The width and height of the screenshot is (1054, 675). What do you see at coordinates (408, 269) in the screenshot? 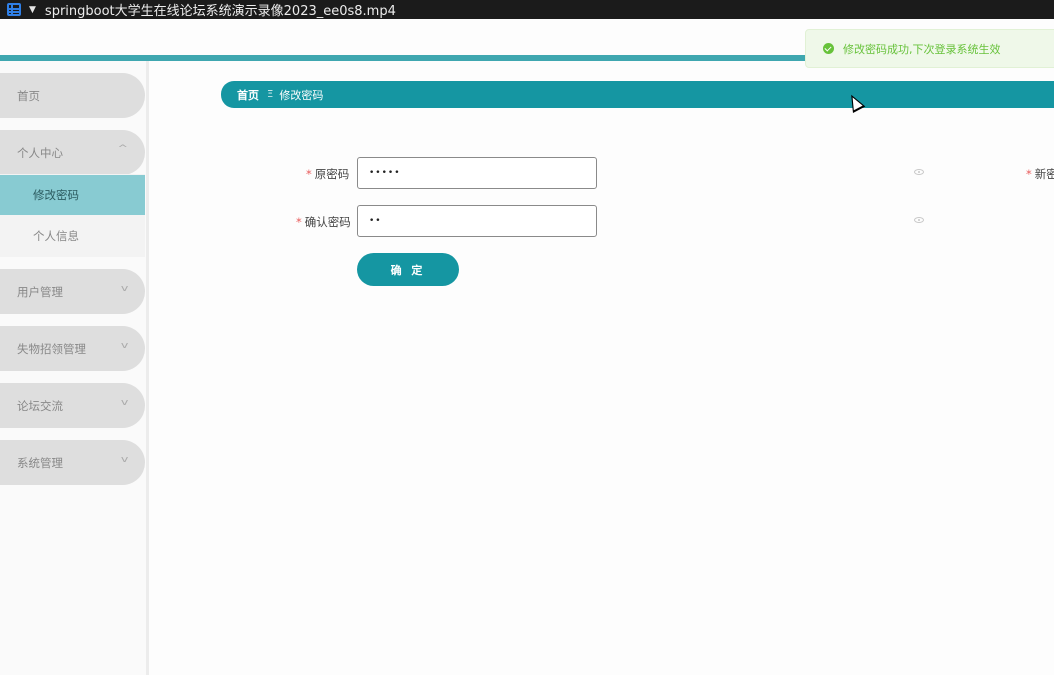
I see `confirm-button: 确 定` at bounding box center [408, 269].